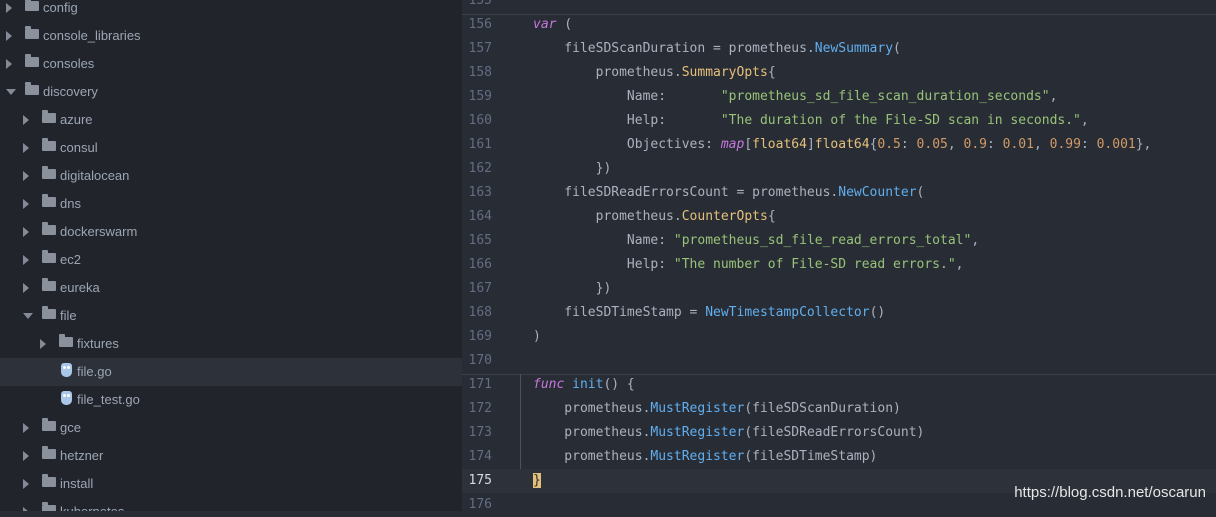  I want to click on code-token: (), so click(877, 312).